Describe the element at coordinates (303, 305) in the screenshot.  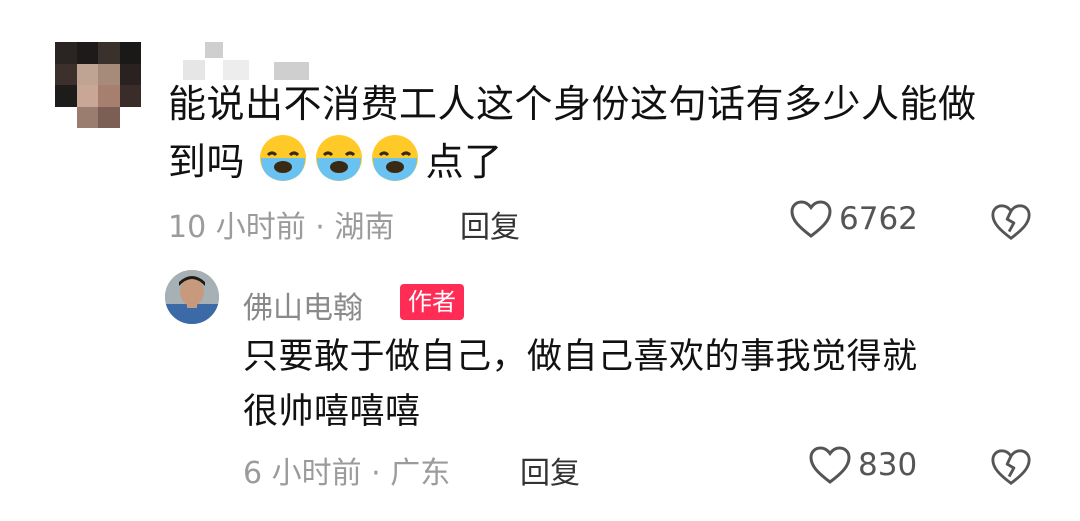
I see `author-username: 佛山电翰` at that location.